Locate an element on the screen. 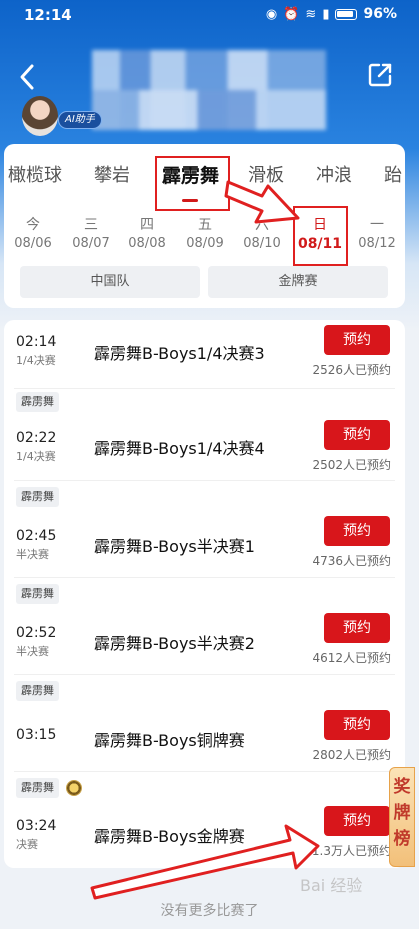 This screenshot has height=929, width=419. date-item: 四 08/08 is located at coordinates (147, 232).